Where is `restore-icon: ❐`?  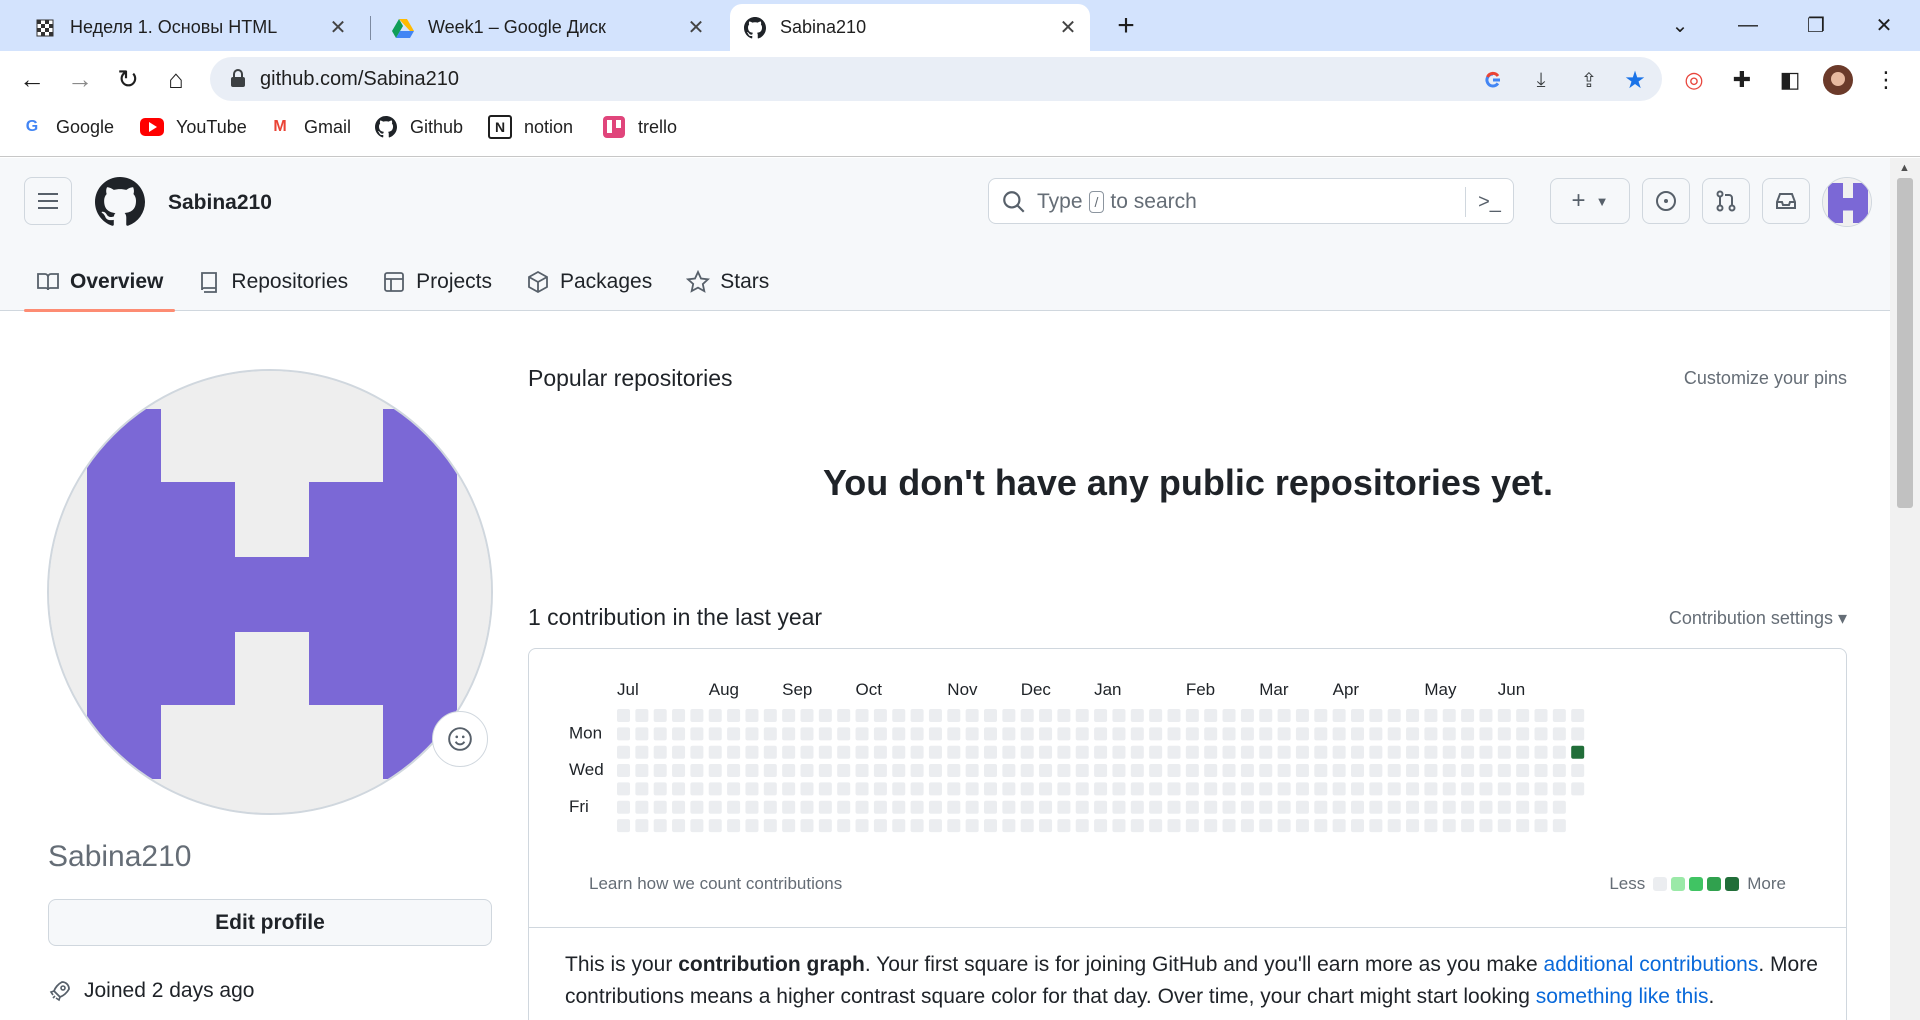 restore-icon: ❐ is located at coordinates (1816, 25).